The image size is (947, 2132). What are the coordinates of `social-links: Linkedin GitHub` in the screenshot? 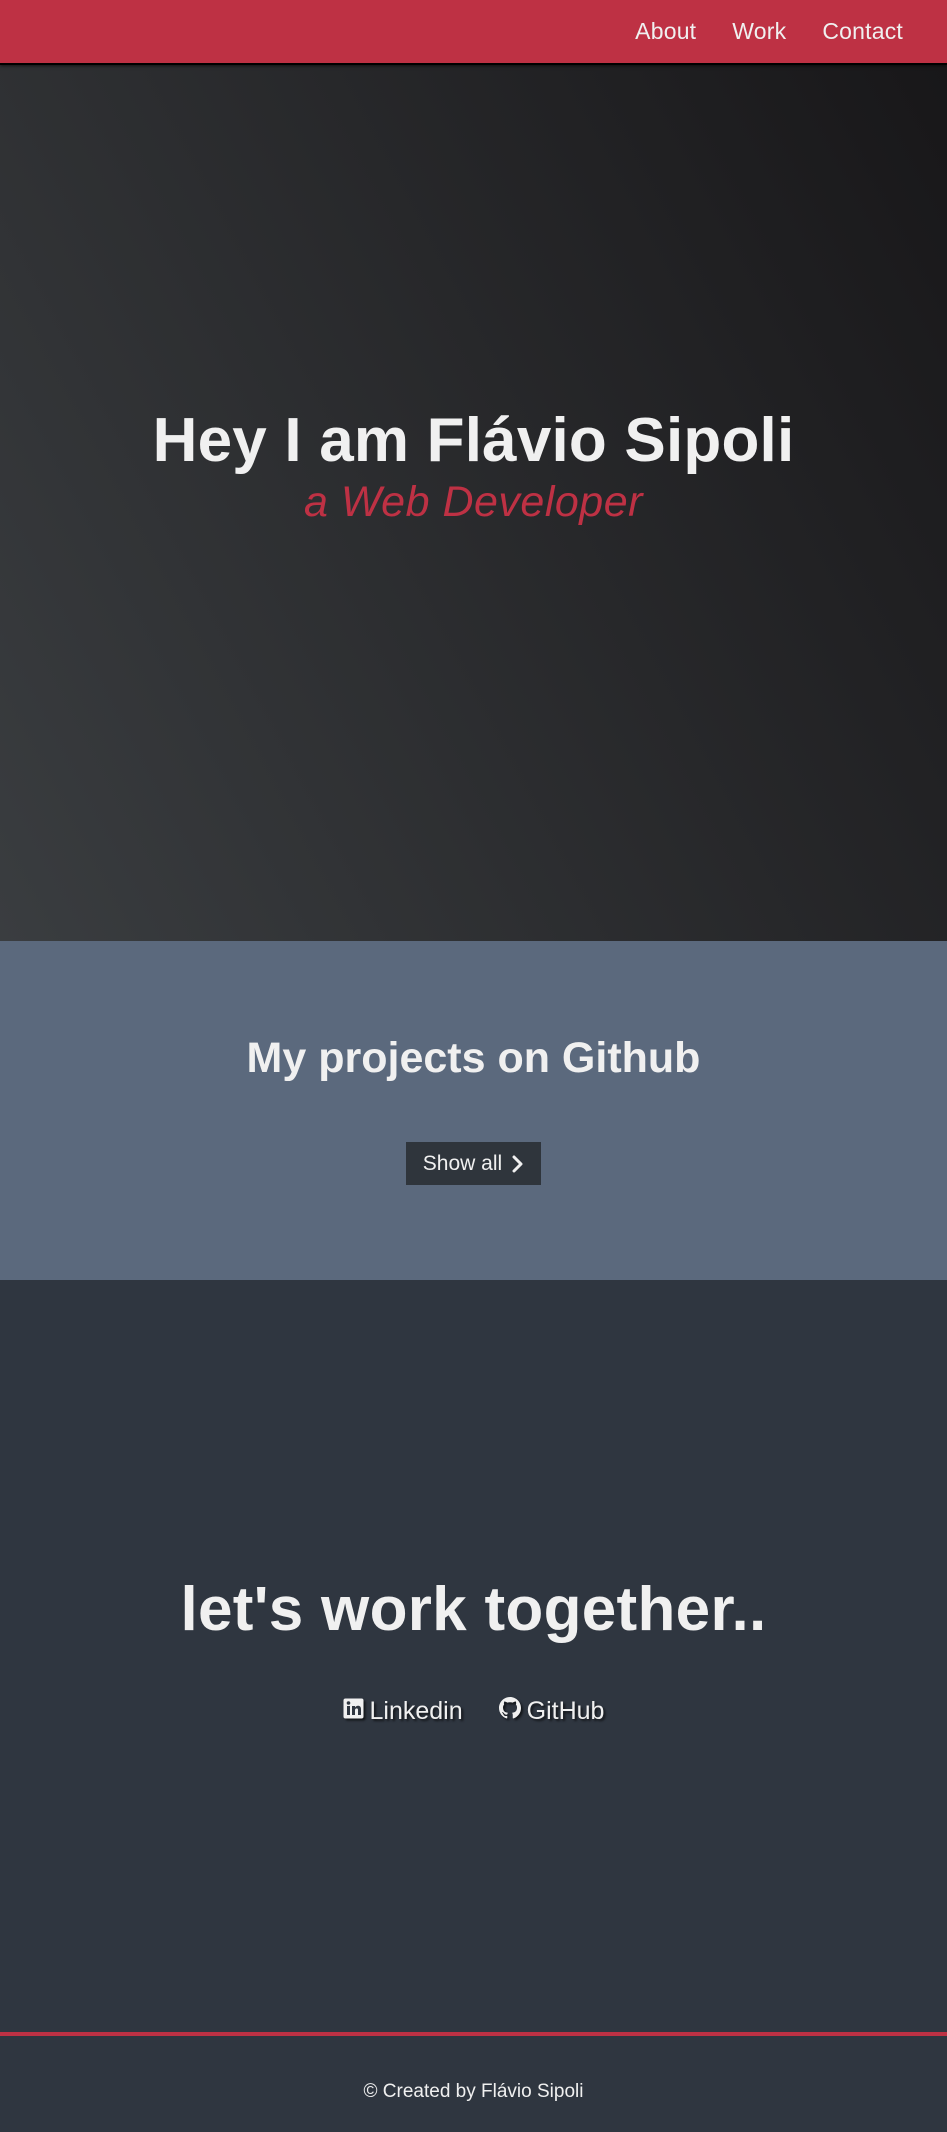 It's located at (473, 1711).